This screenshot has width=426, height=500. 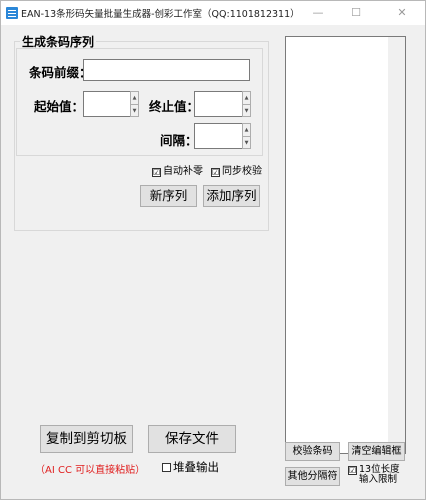 What do you see at coordinates (59, 106) in the screenshot?
I see `start-label: 起始值：` at bounding box center [59, 106].